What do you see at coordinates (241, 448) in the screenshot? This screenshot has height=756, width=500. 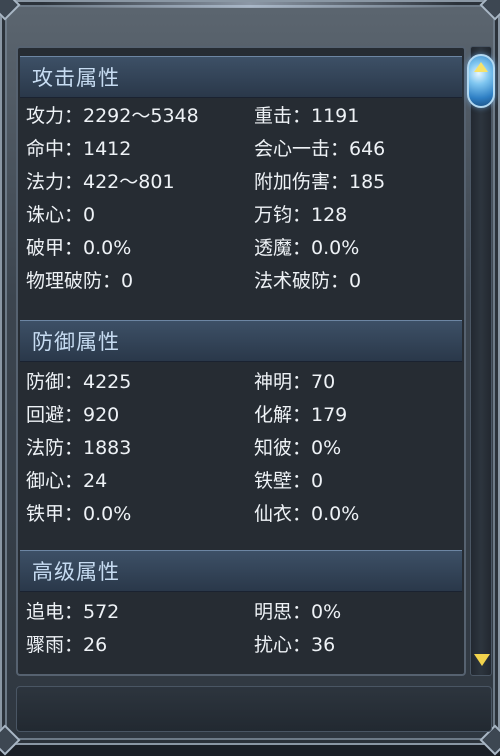 I see `attribute-row: 法防：1883 知彼：0%` at bounding box center [241, 448].